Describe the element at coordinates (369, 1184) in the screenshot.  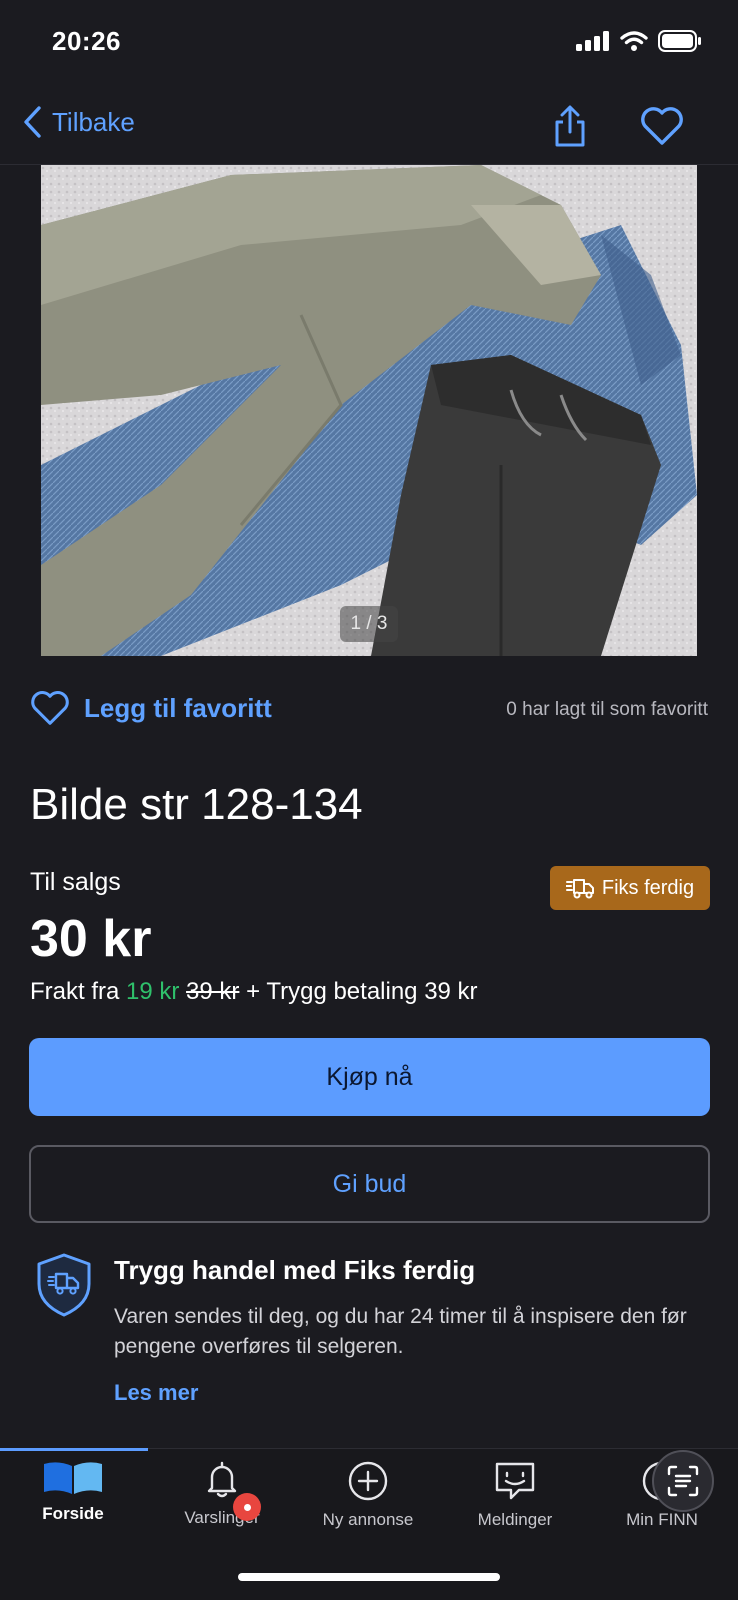
I see `make-bid-button: Gi bud` at that location.